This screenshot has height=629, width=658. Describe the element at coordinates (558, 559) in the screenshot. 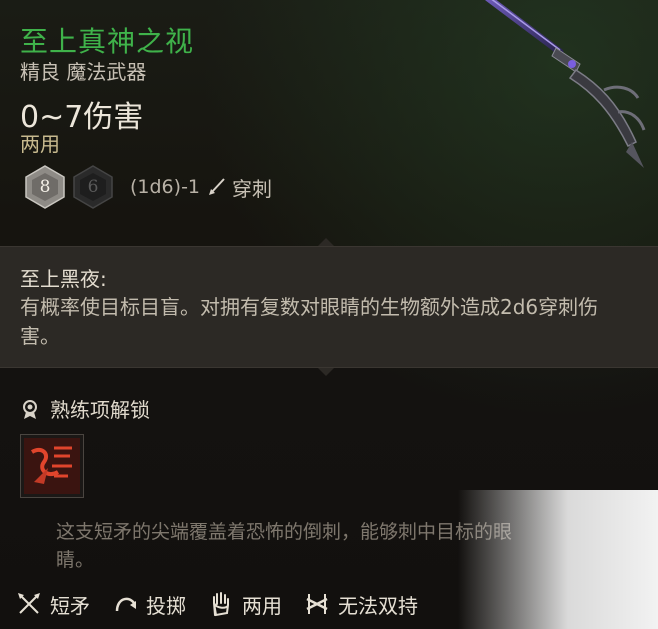

I see `edge-fade` at that location.